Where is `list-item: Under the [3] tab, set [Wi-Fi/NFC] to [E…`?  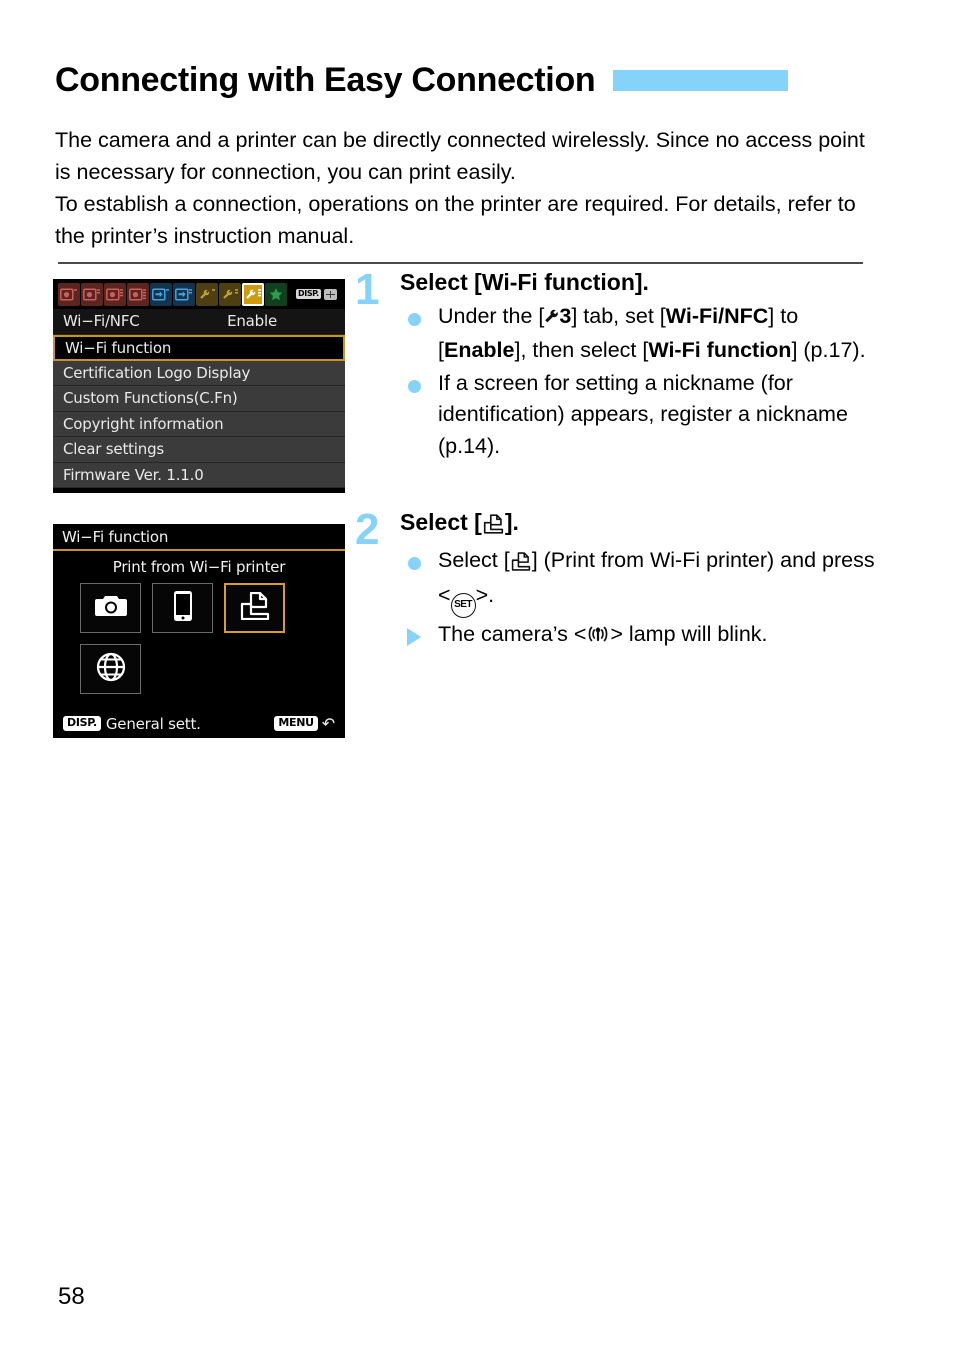
list-item: Under the [3] tab, set [Wi-Fi/NFC] to [E… is located at coordinates (637, 334).